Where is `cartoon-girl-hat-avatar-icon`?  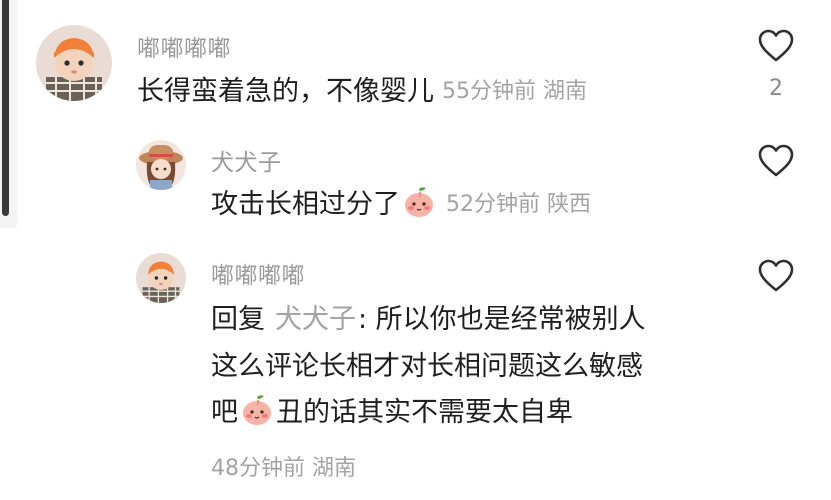 cartoon-girl-hat-avatar-icon is located at coordinates (161, 165).